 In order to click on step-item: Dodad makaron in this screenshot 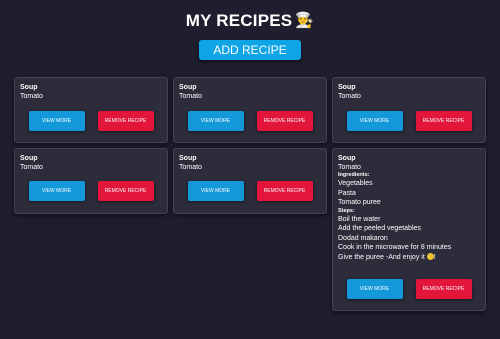, I will do `click(363, 238)`.